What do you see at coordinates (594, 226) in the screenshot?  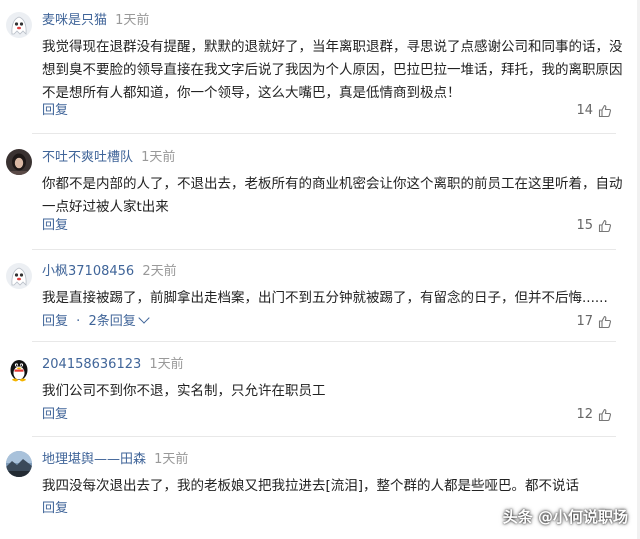 I see `like-button: 15` at bounding box center [594, 226].